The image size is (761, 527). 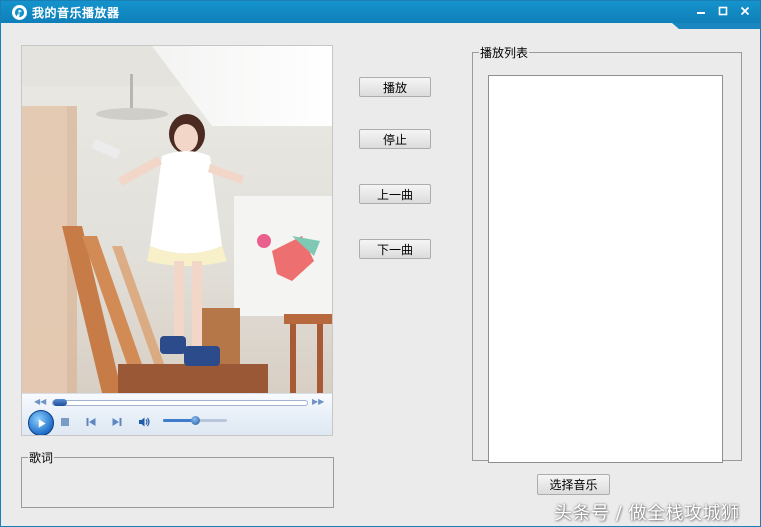 I want to click on seek-thumb, so click(x=60, y=402).